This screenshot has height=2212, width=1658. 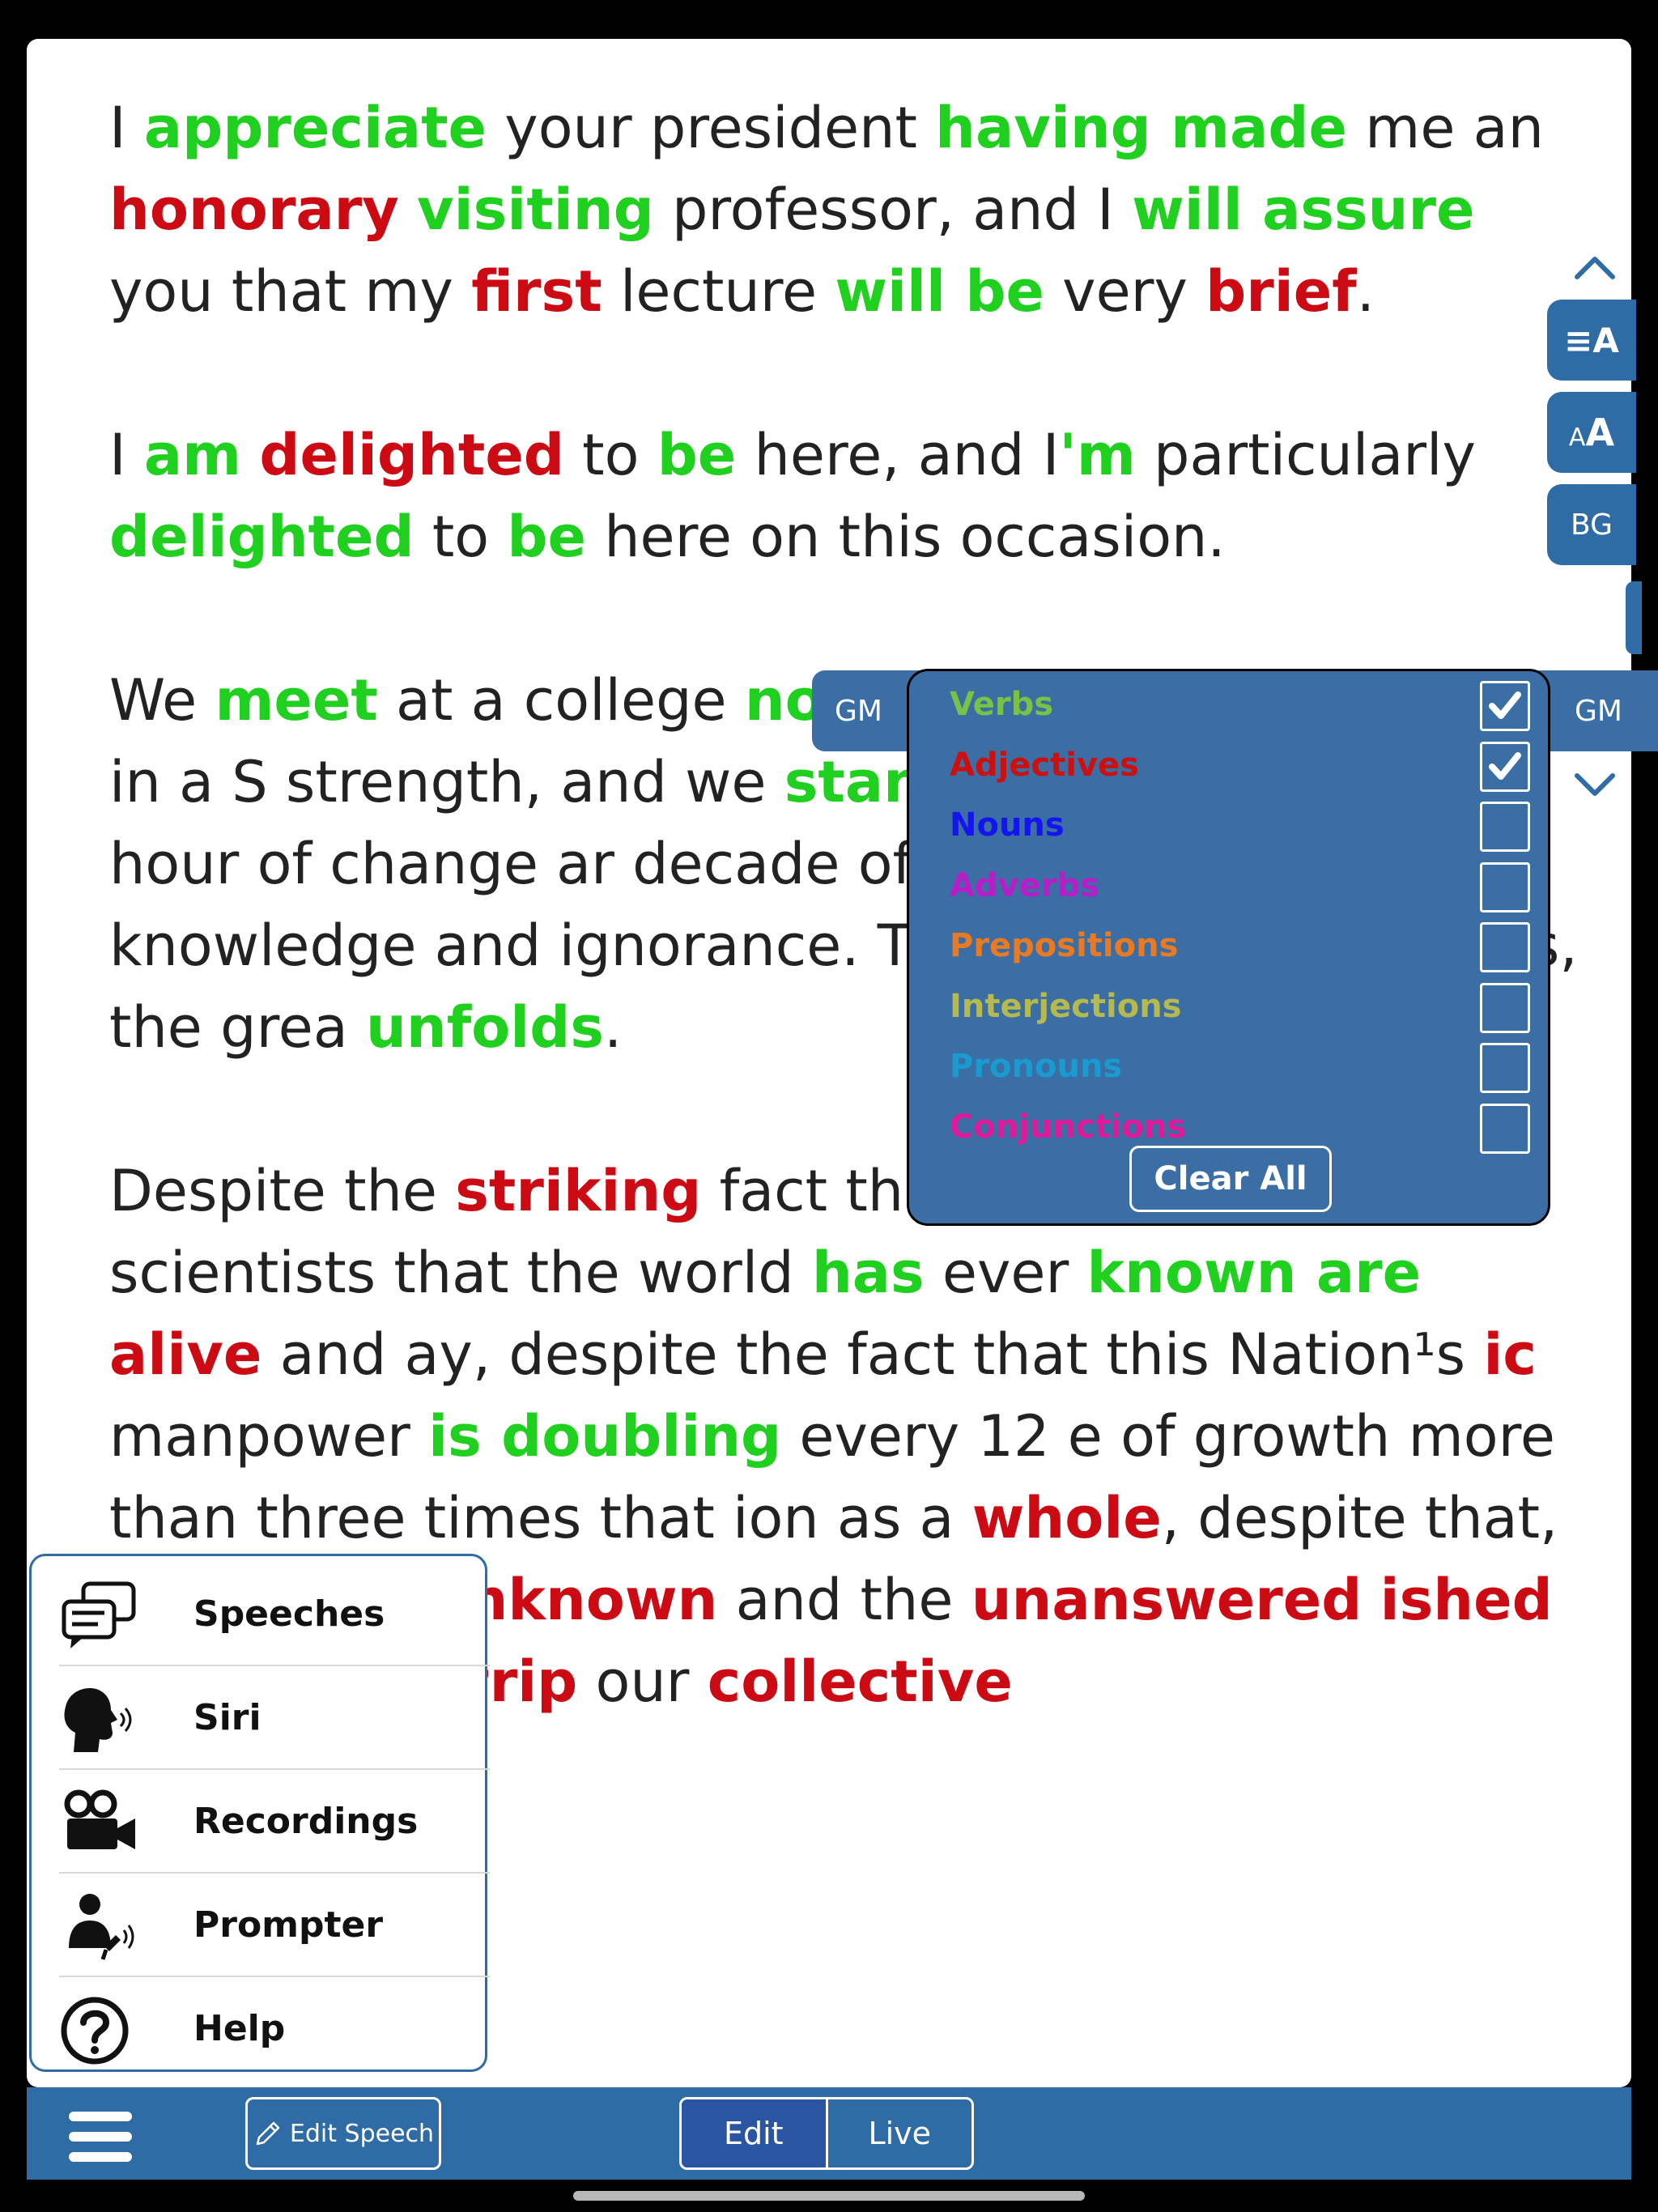 What do you see at coordinates (1240, 827) in the screenshot?
I see `grammar-row-nouns: Nouns` at bounding box center [1240, 827].